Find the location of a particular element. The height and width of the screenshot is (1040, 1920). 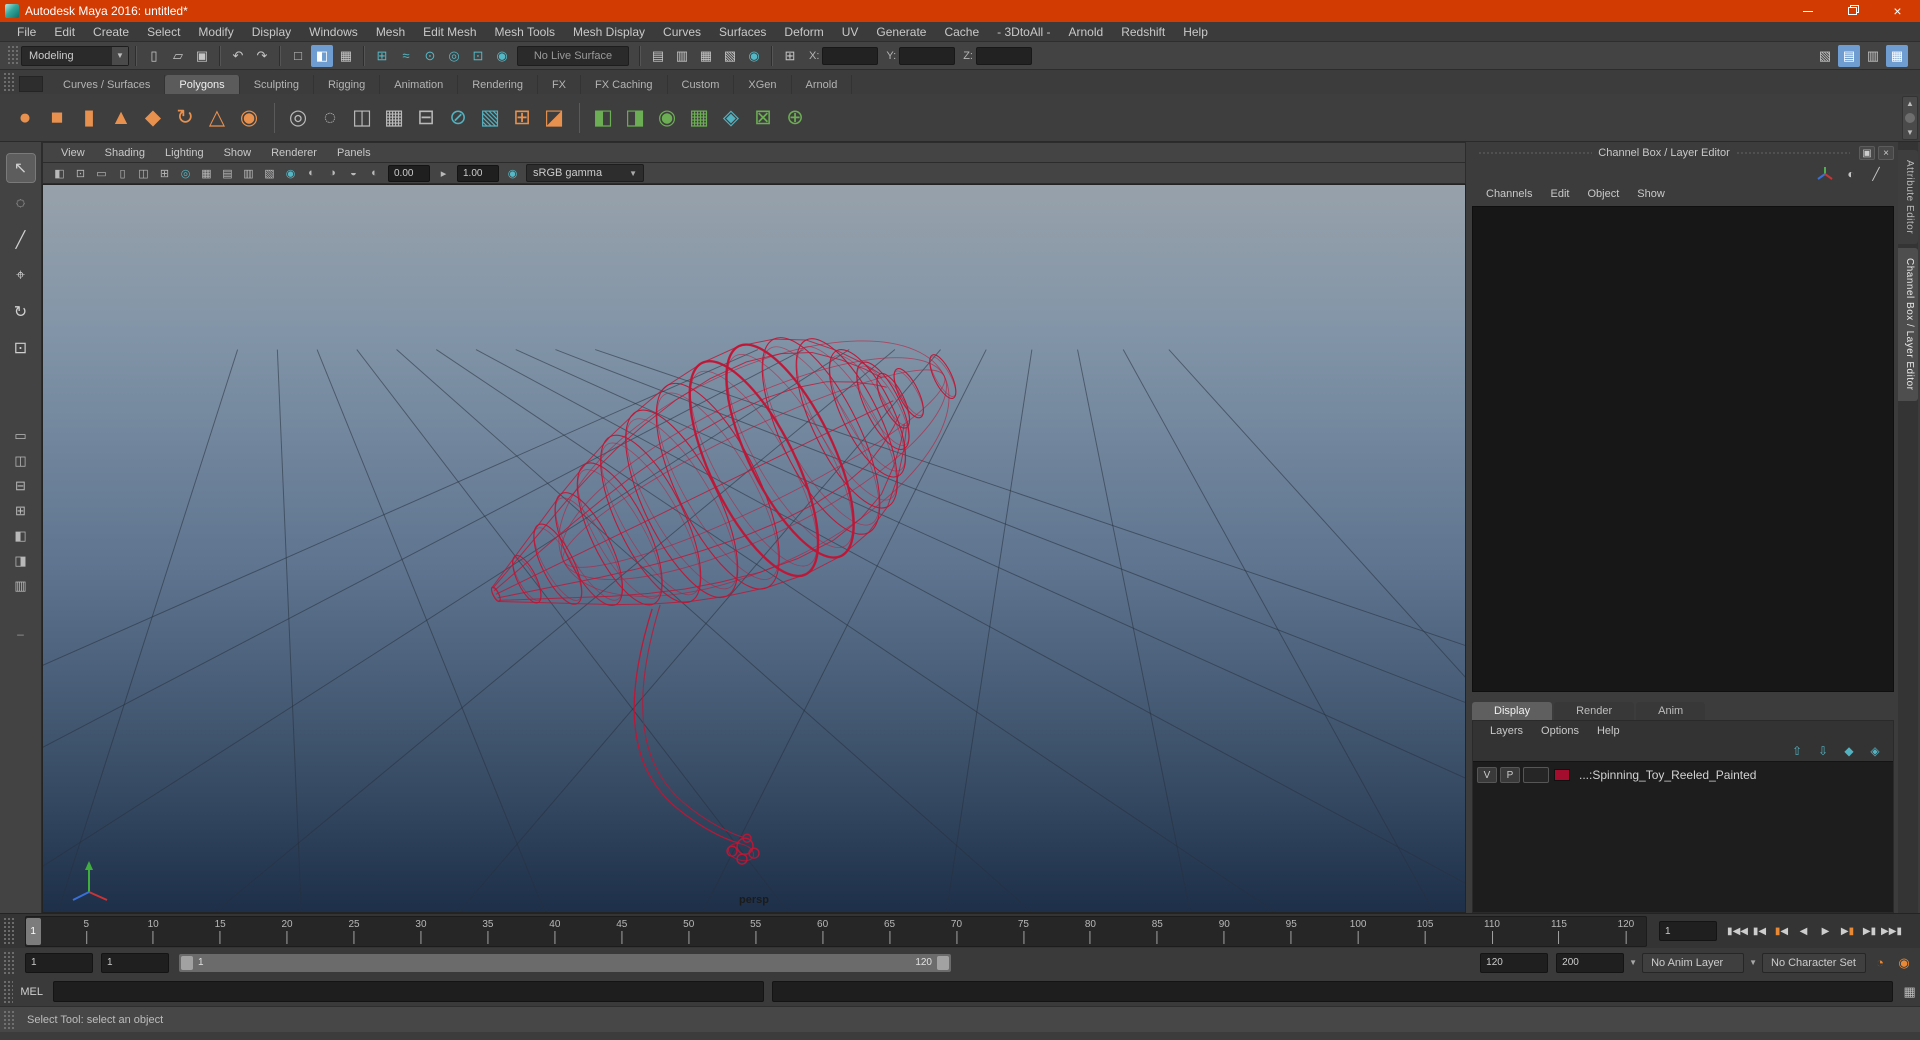

restore-button is located at coordinates (1852, 11).